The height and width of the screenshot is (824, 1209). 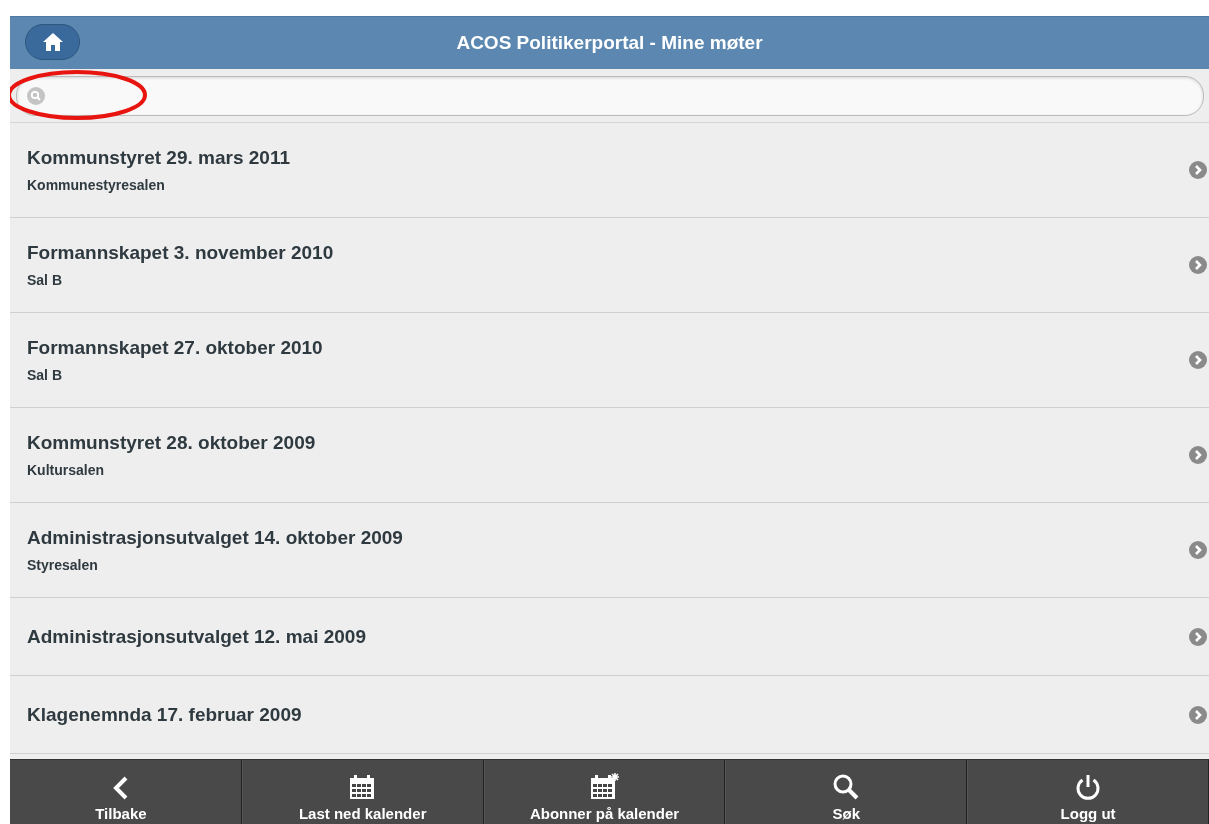 What do you see at coordinates (609, 637) in the screenshot?
I see `meeting-item: Administrasjonsutvalget 12. mai 2009` at bounding box center [609, 637].